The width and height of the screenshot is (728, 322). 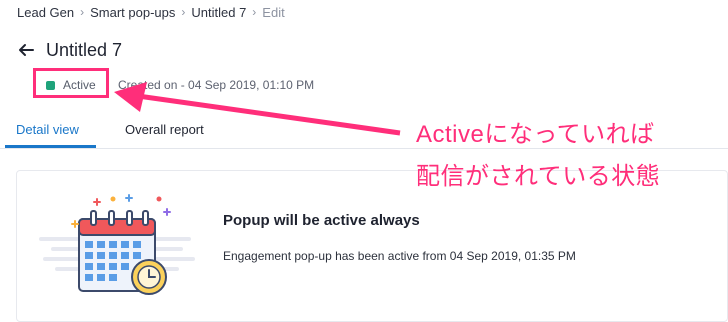 What do you see at coordinates (538, 176) in the screenshot?
I see `annotation-line-2: 配信がされている状態` at bounding box center [538, 176].